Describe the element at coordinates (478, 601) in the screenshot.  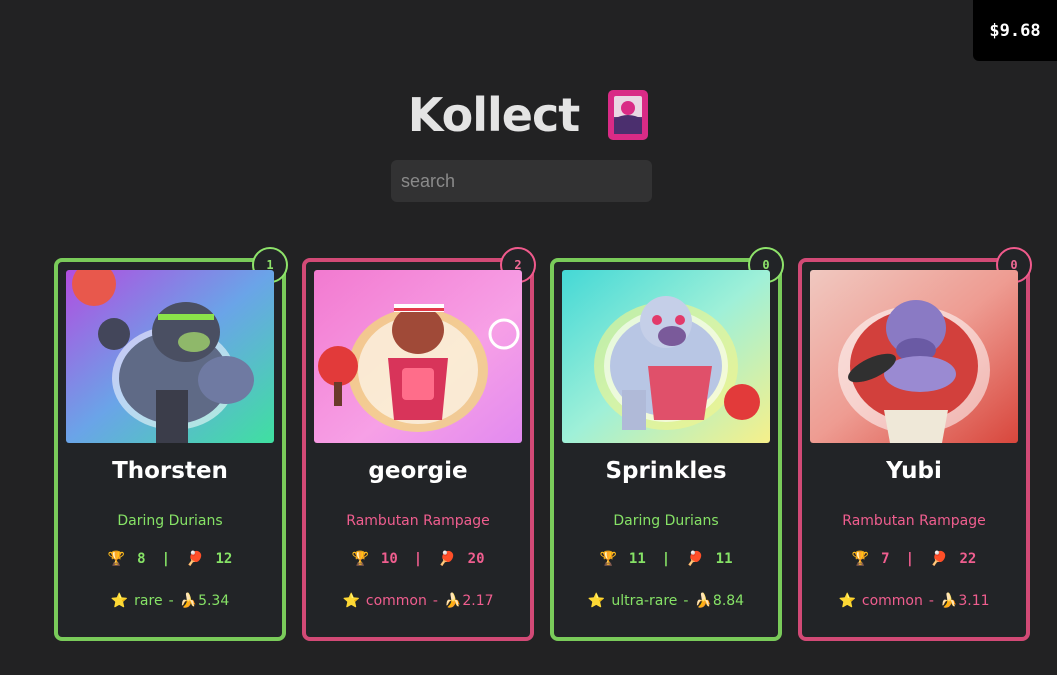
I see `price: 2.17` at that location.